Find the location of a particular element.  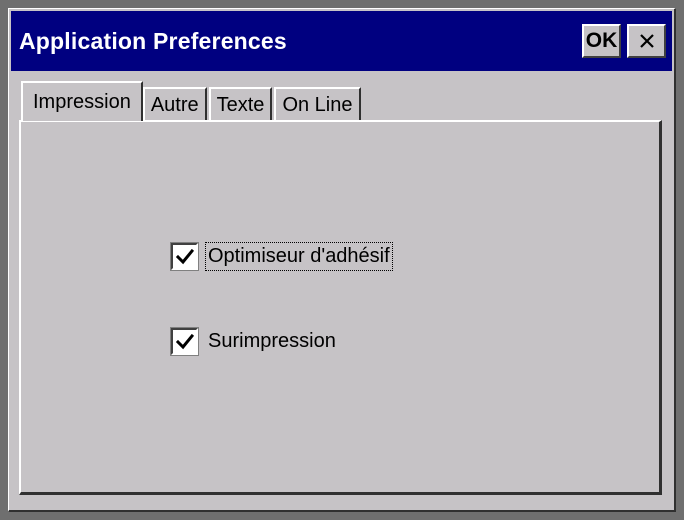

option-surimpression: Surimpression is located at coordinates (253, 341).